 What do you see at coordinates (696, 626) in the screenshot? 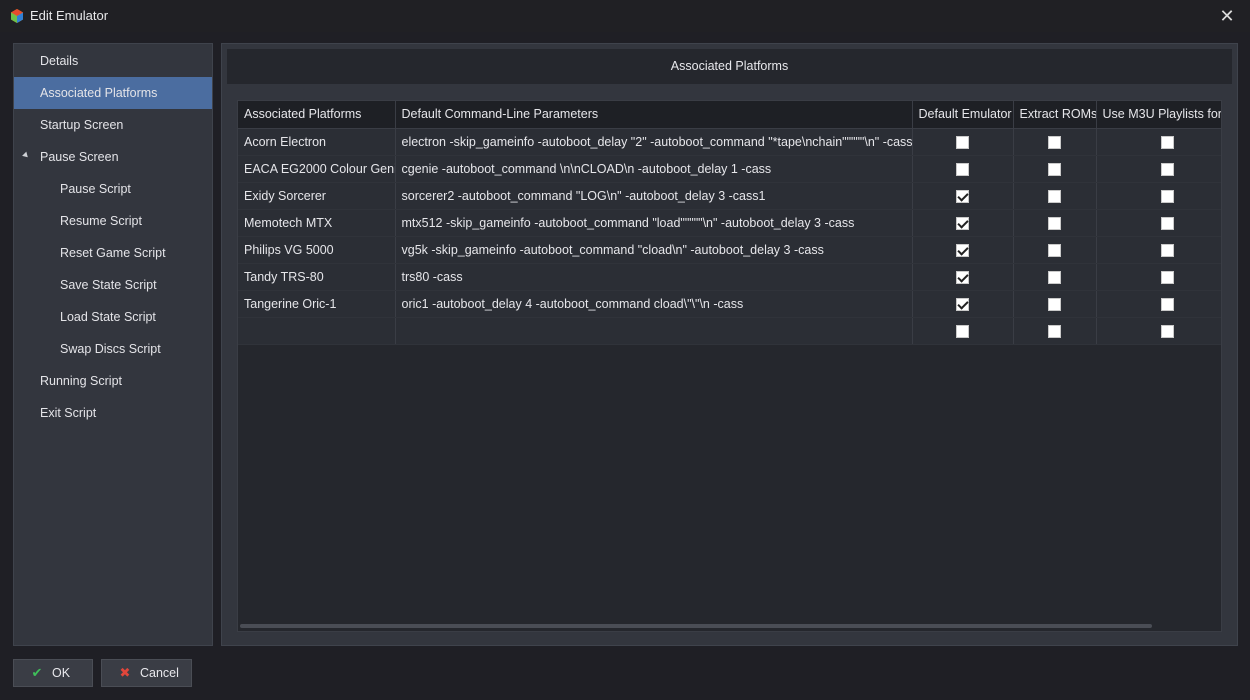
I see `horizontal-scrollbar` at bounding box center [696, 626].